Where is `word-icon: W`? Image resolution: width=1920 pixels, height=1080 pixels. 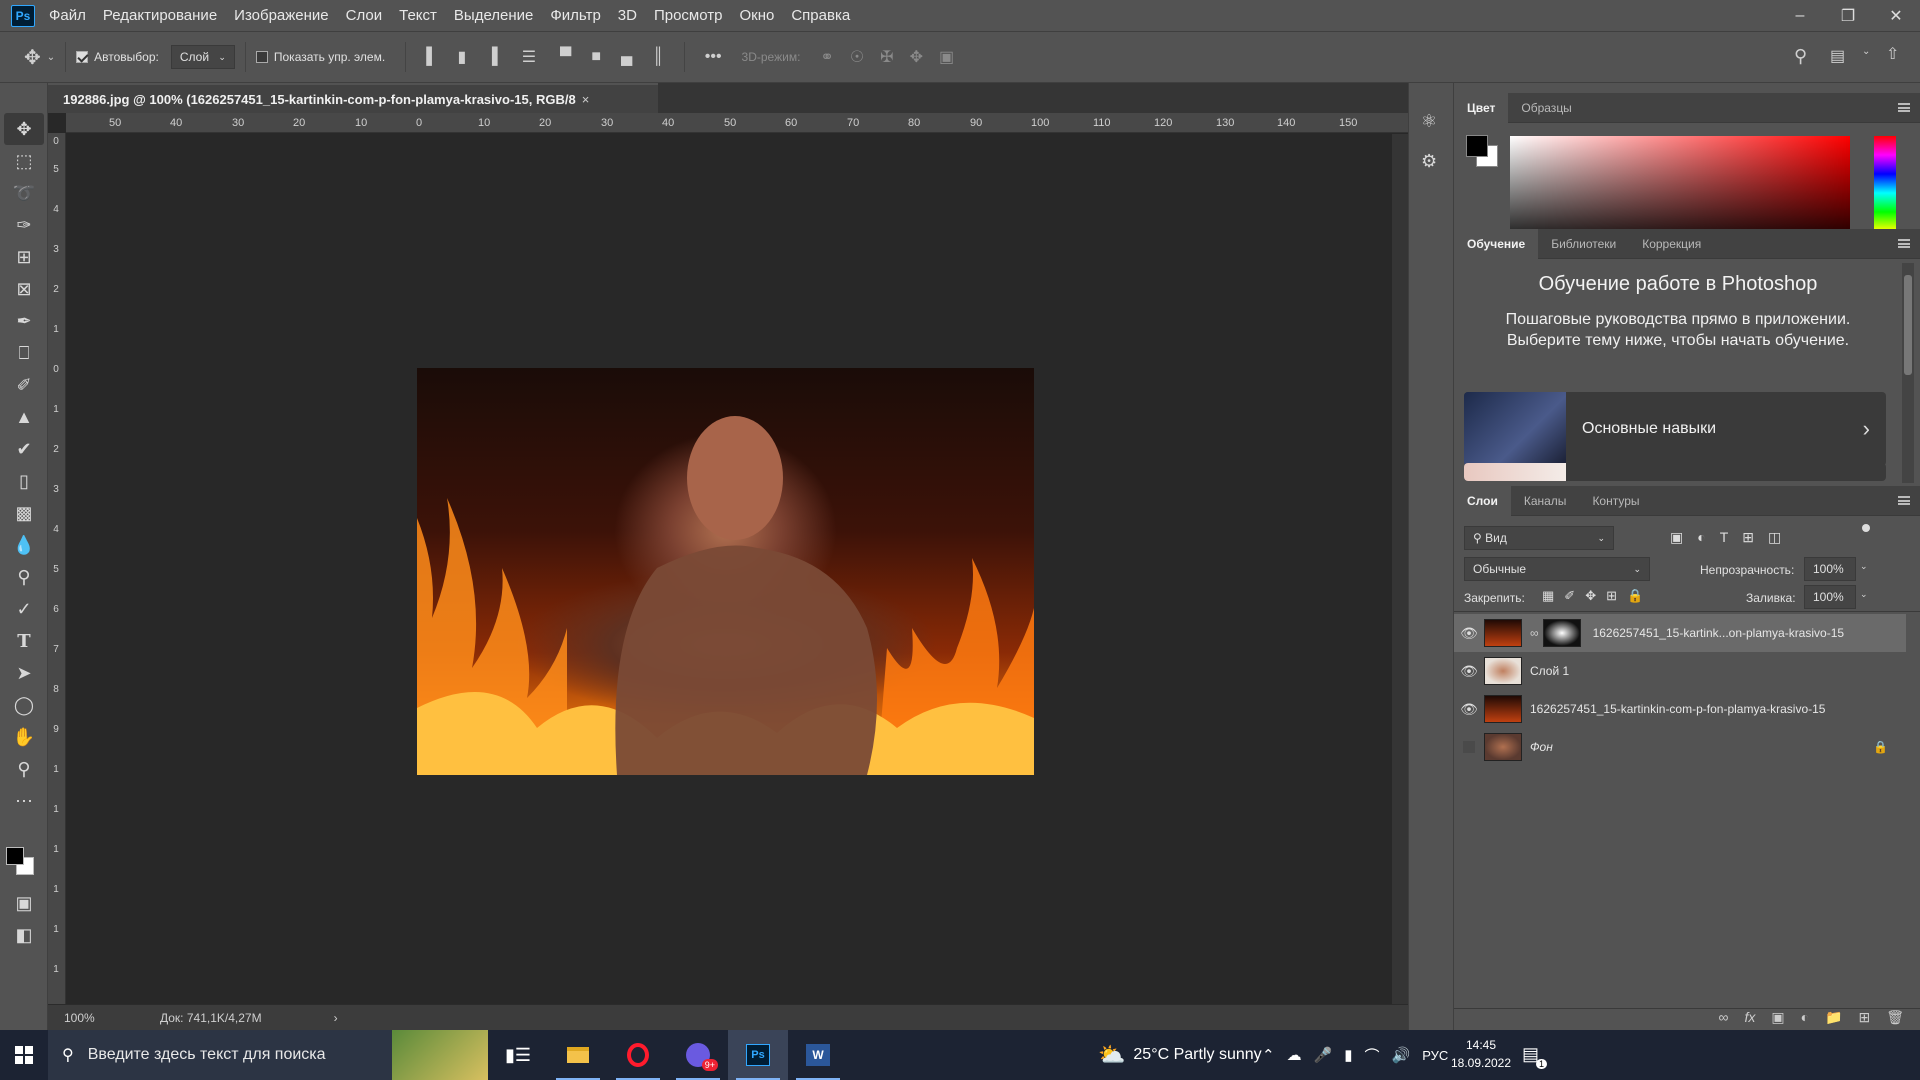 word-icon: W is located at coordinates (818, 1055).